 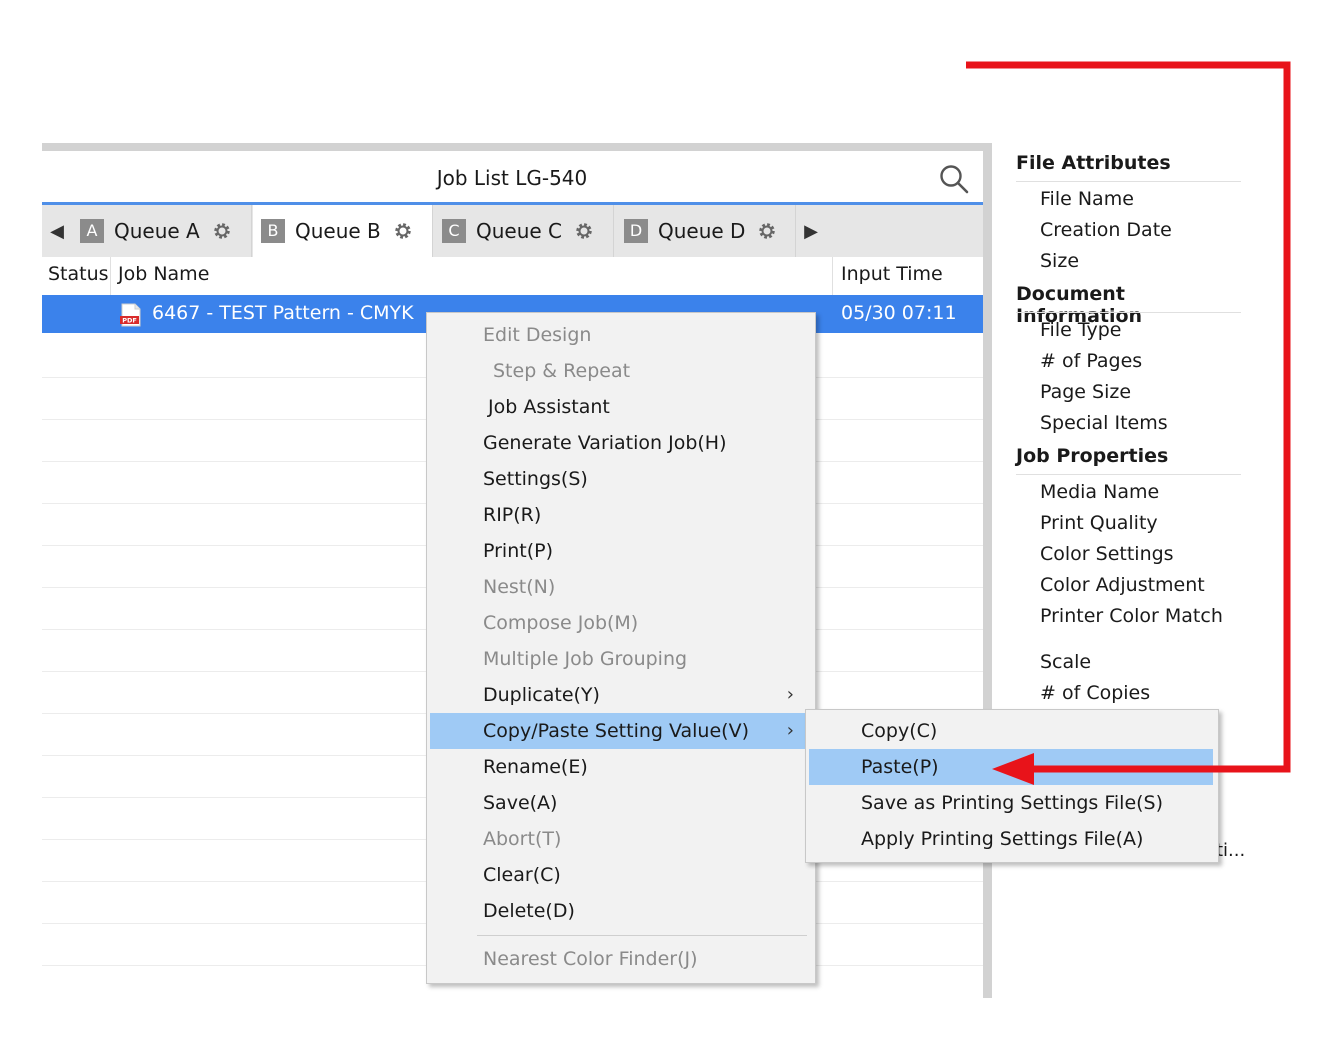 I want to click on attr-num-pages: # of Pages, so click(x=1091, y=361).